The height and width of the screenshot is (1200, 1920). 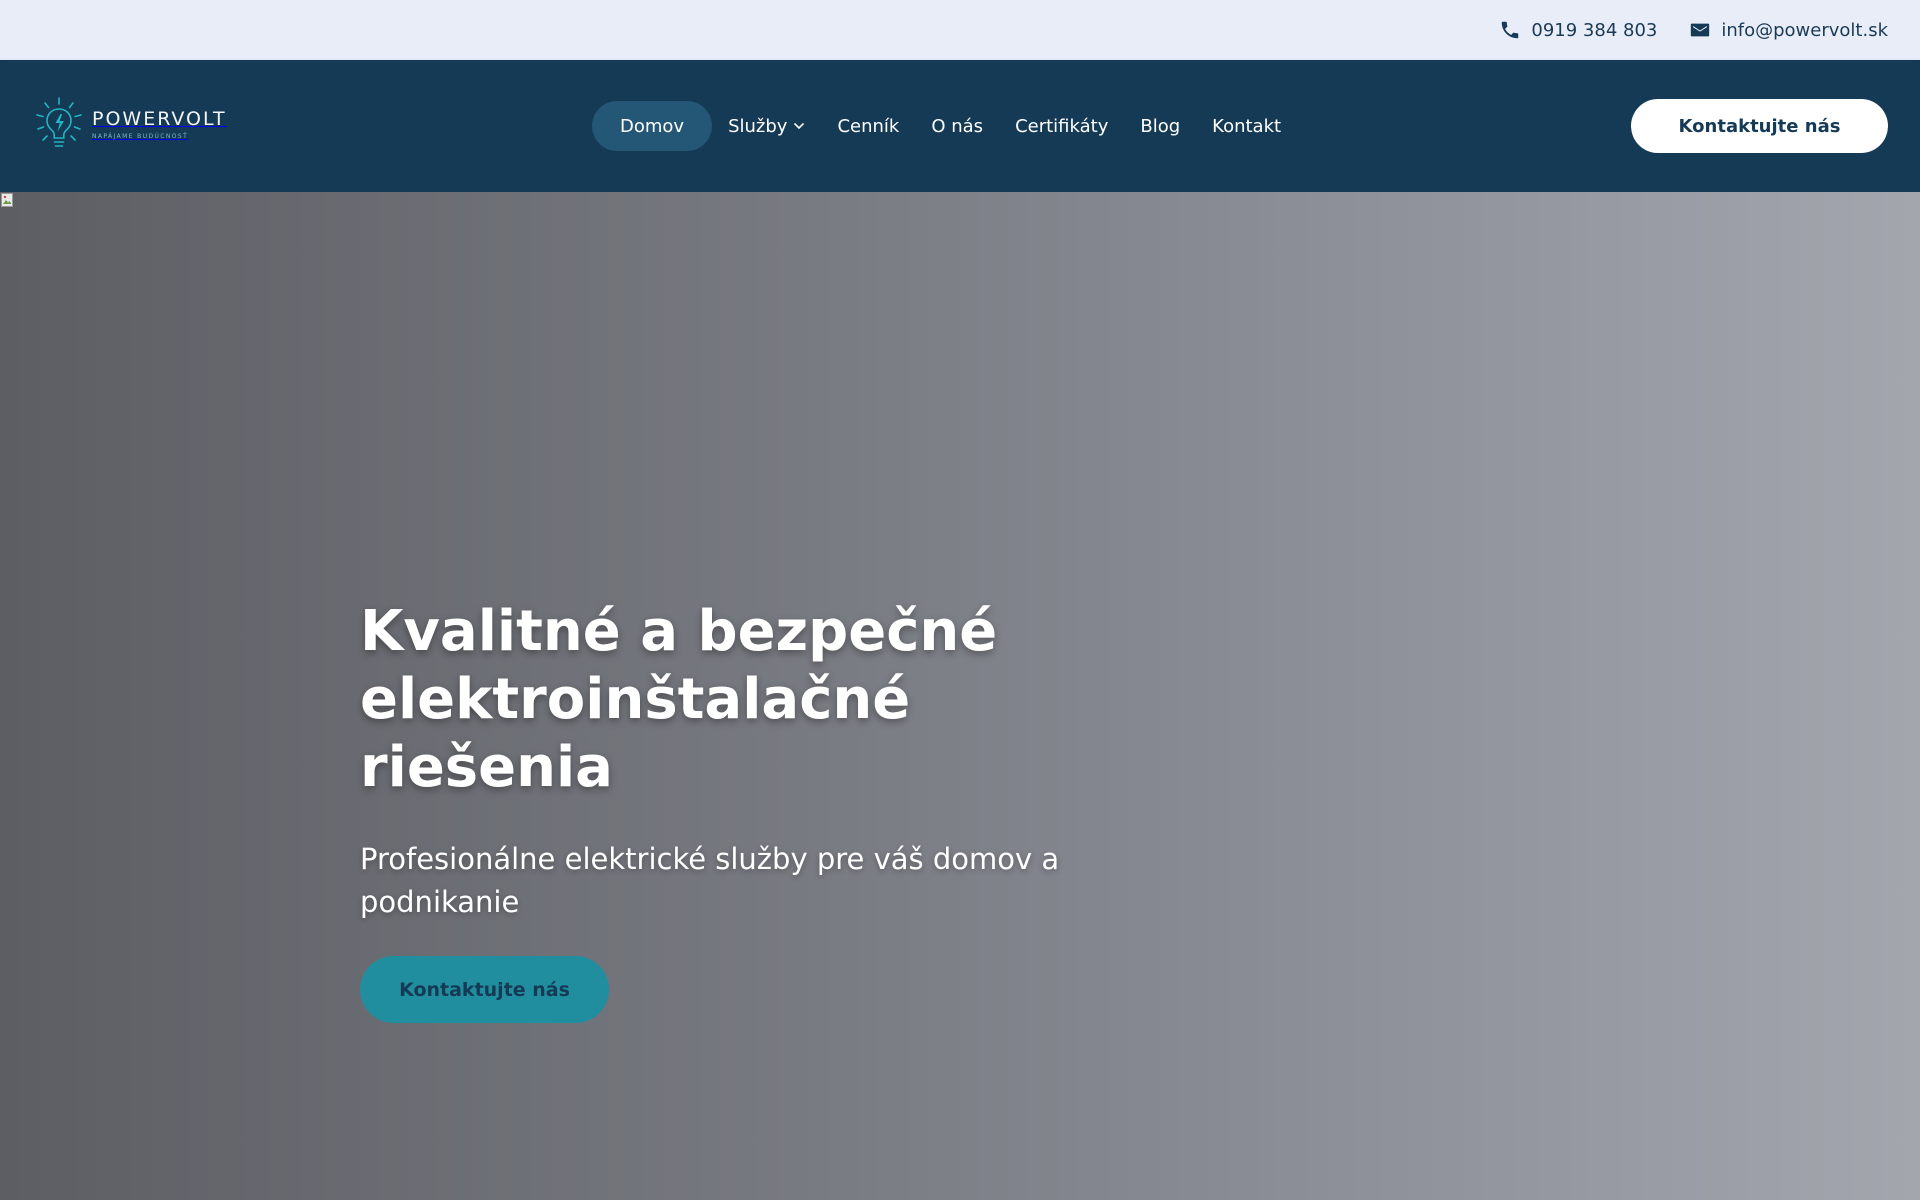 I want to click on nav-item-blog: Blog, so click(x=1160, y=126).